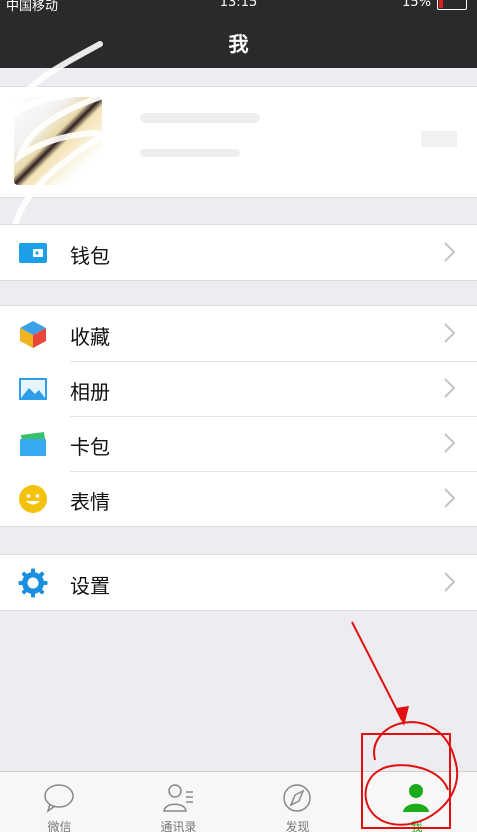  Describe the element at coordinates (33, 389) in the screenshot. I see `photo-icon` at that location.